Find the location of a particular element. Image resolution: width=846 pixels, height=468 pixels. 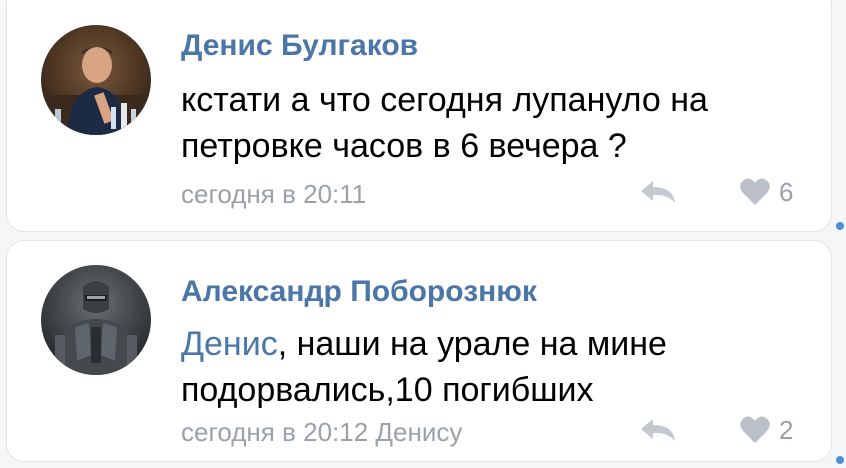

mention-link: Денис is located at coordinates (229, 344).